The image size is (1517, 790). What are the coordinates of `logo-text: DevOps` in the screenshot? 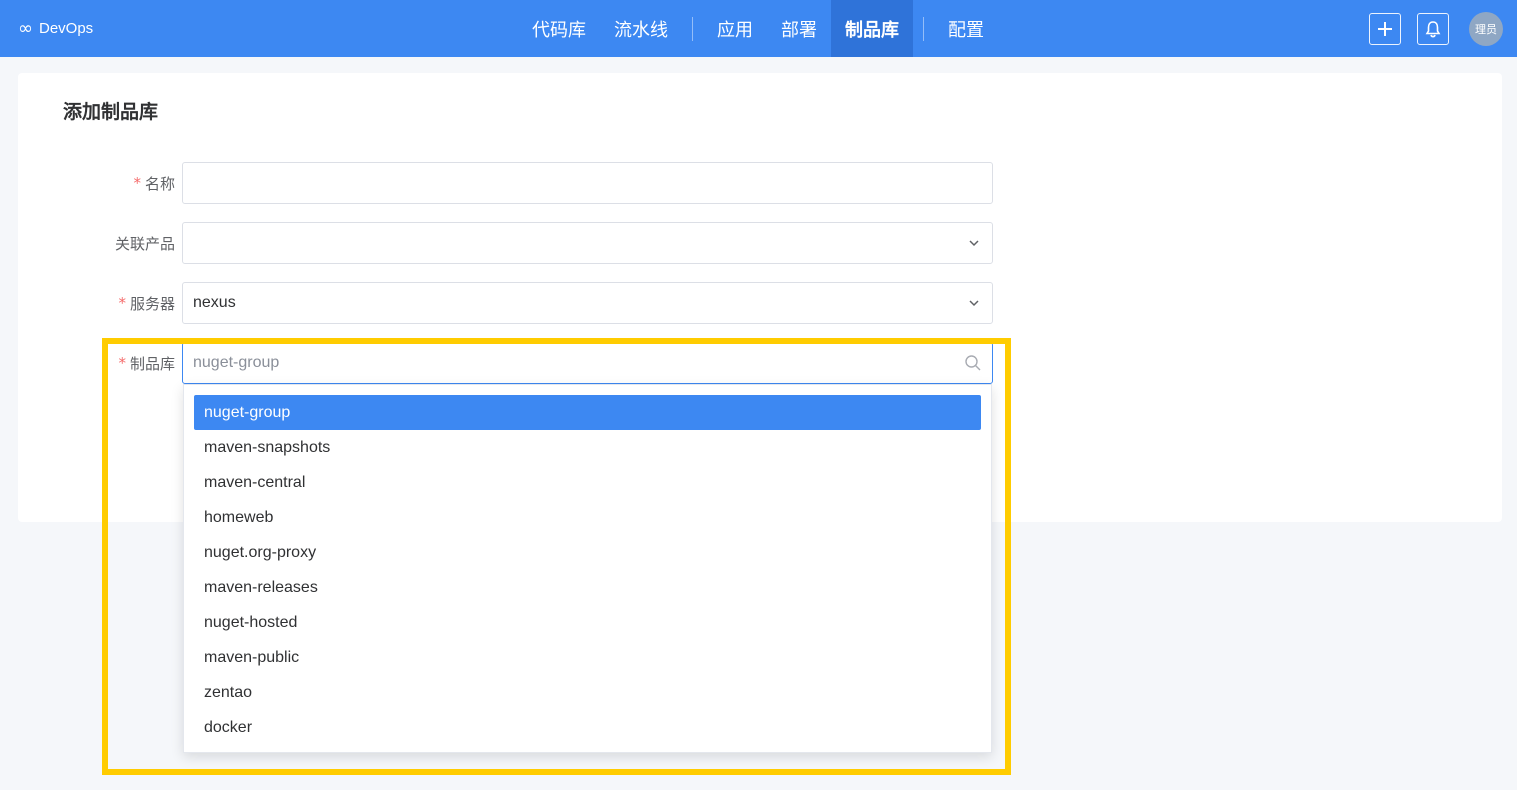 It's located at (66, 28).